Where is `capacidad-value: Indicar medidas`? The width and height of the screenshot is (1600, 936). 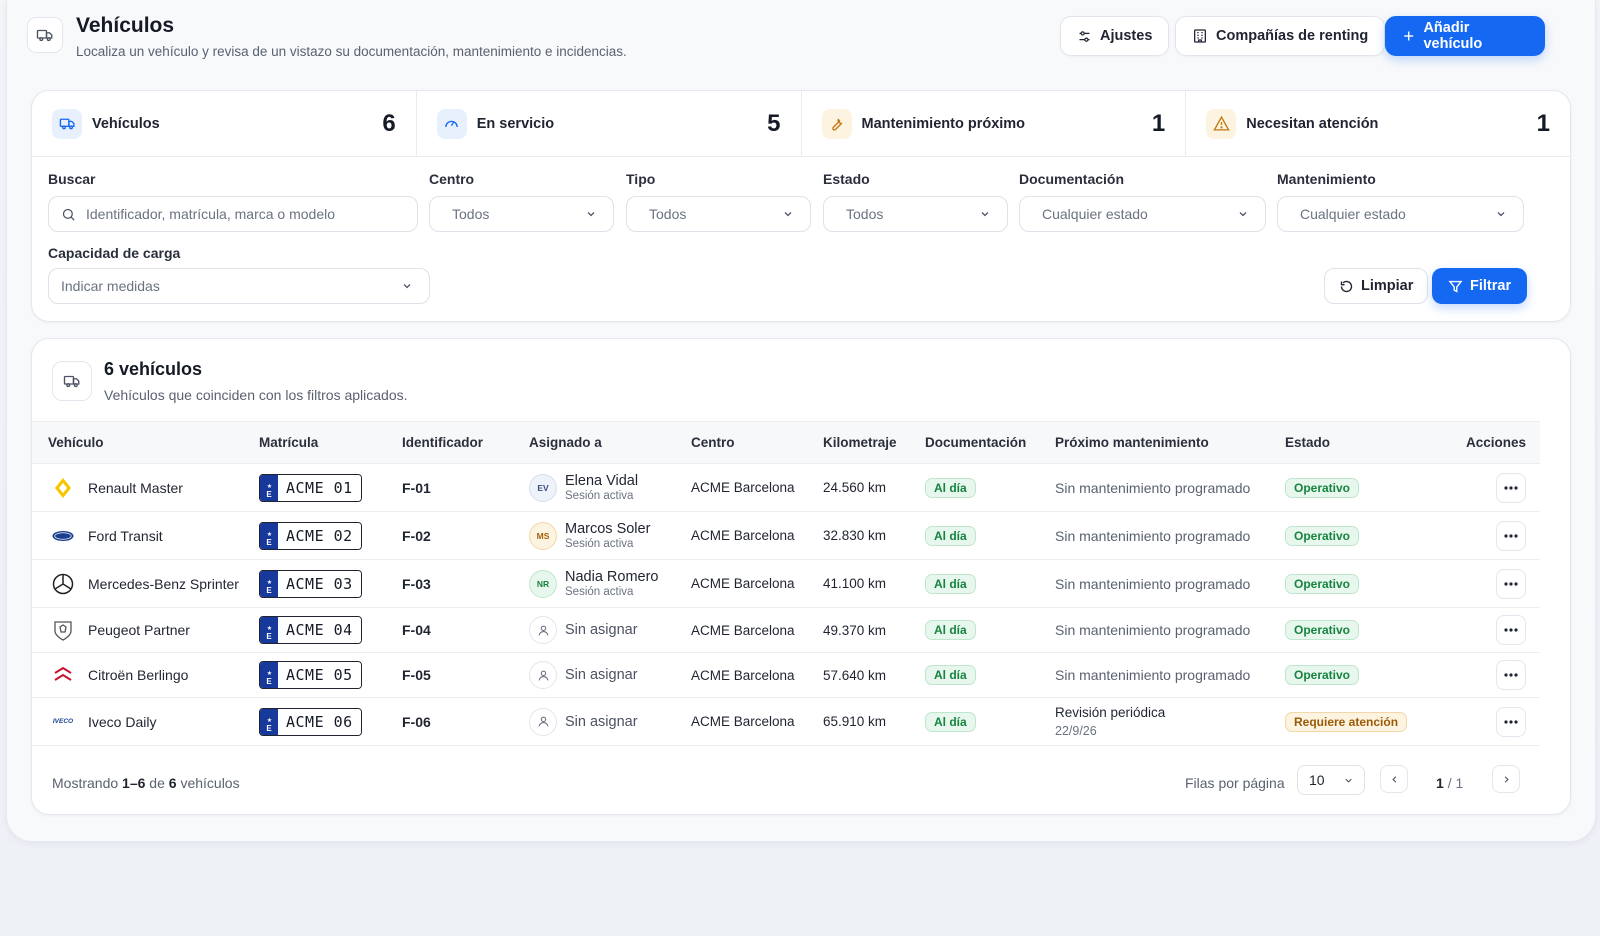 capacidad-value: Indicar medidas is located at coordinates (110, 286).